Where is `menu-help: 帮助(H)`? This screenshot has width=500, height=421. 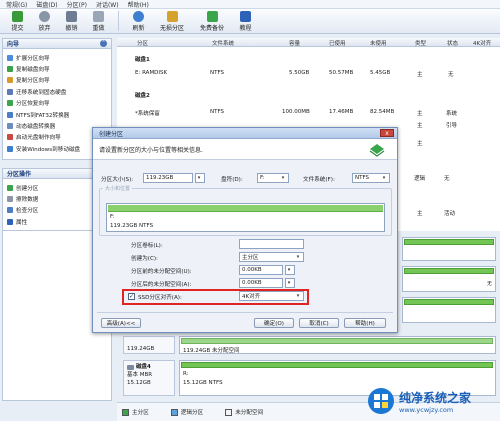 menu-help: 帮助(H) is located at coordinates (138, 4).